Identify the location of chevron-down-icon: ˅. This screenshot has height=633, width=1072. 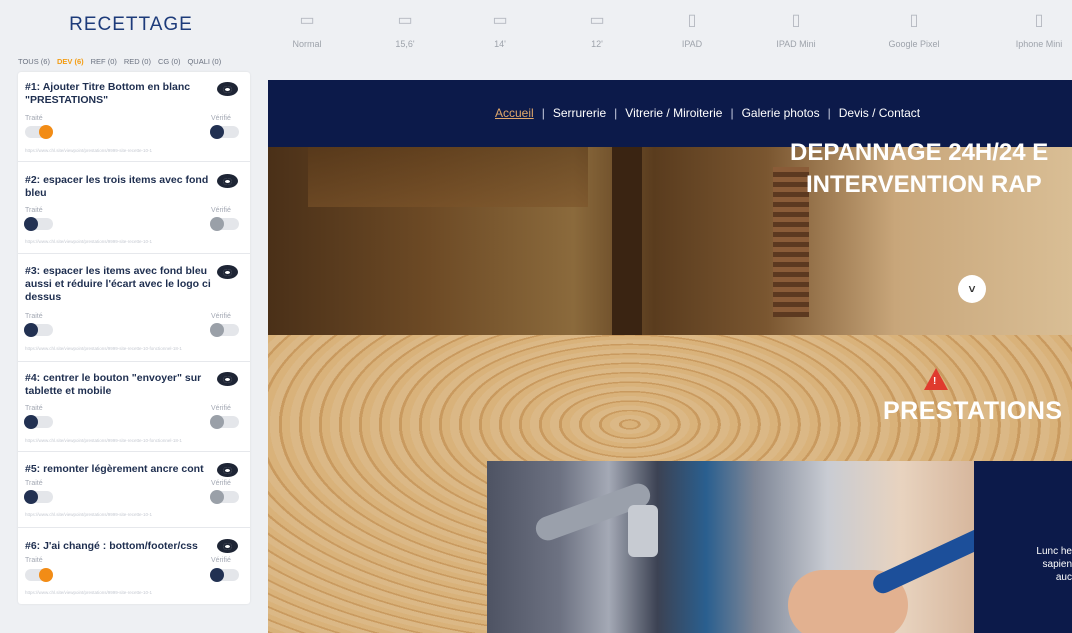
(972, 289).